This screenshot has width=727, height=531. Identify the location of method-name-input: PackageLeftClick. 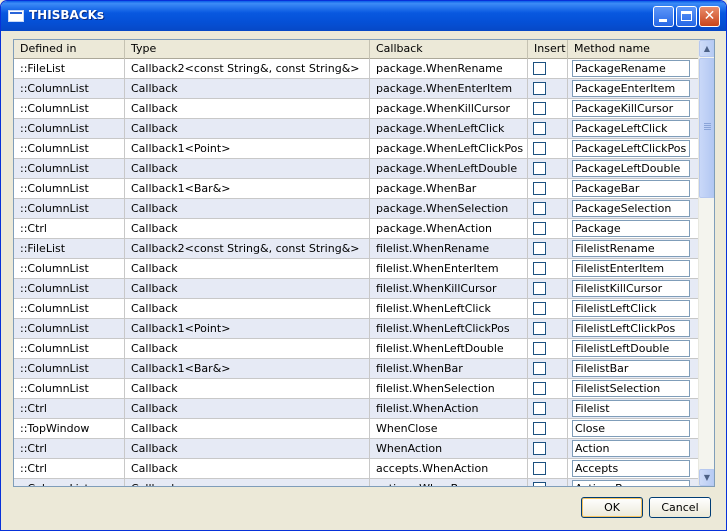
(631, 128).